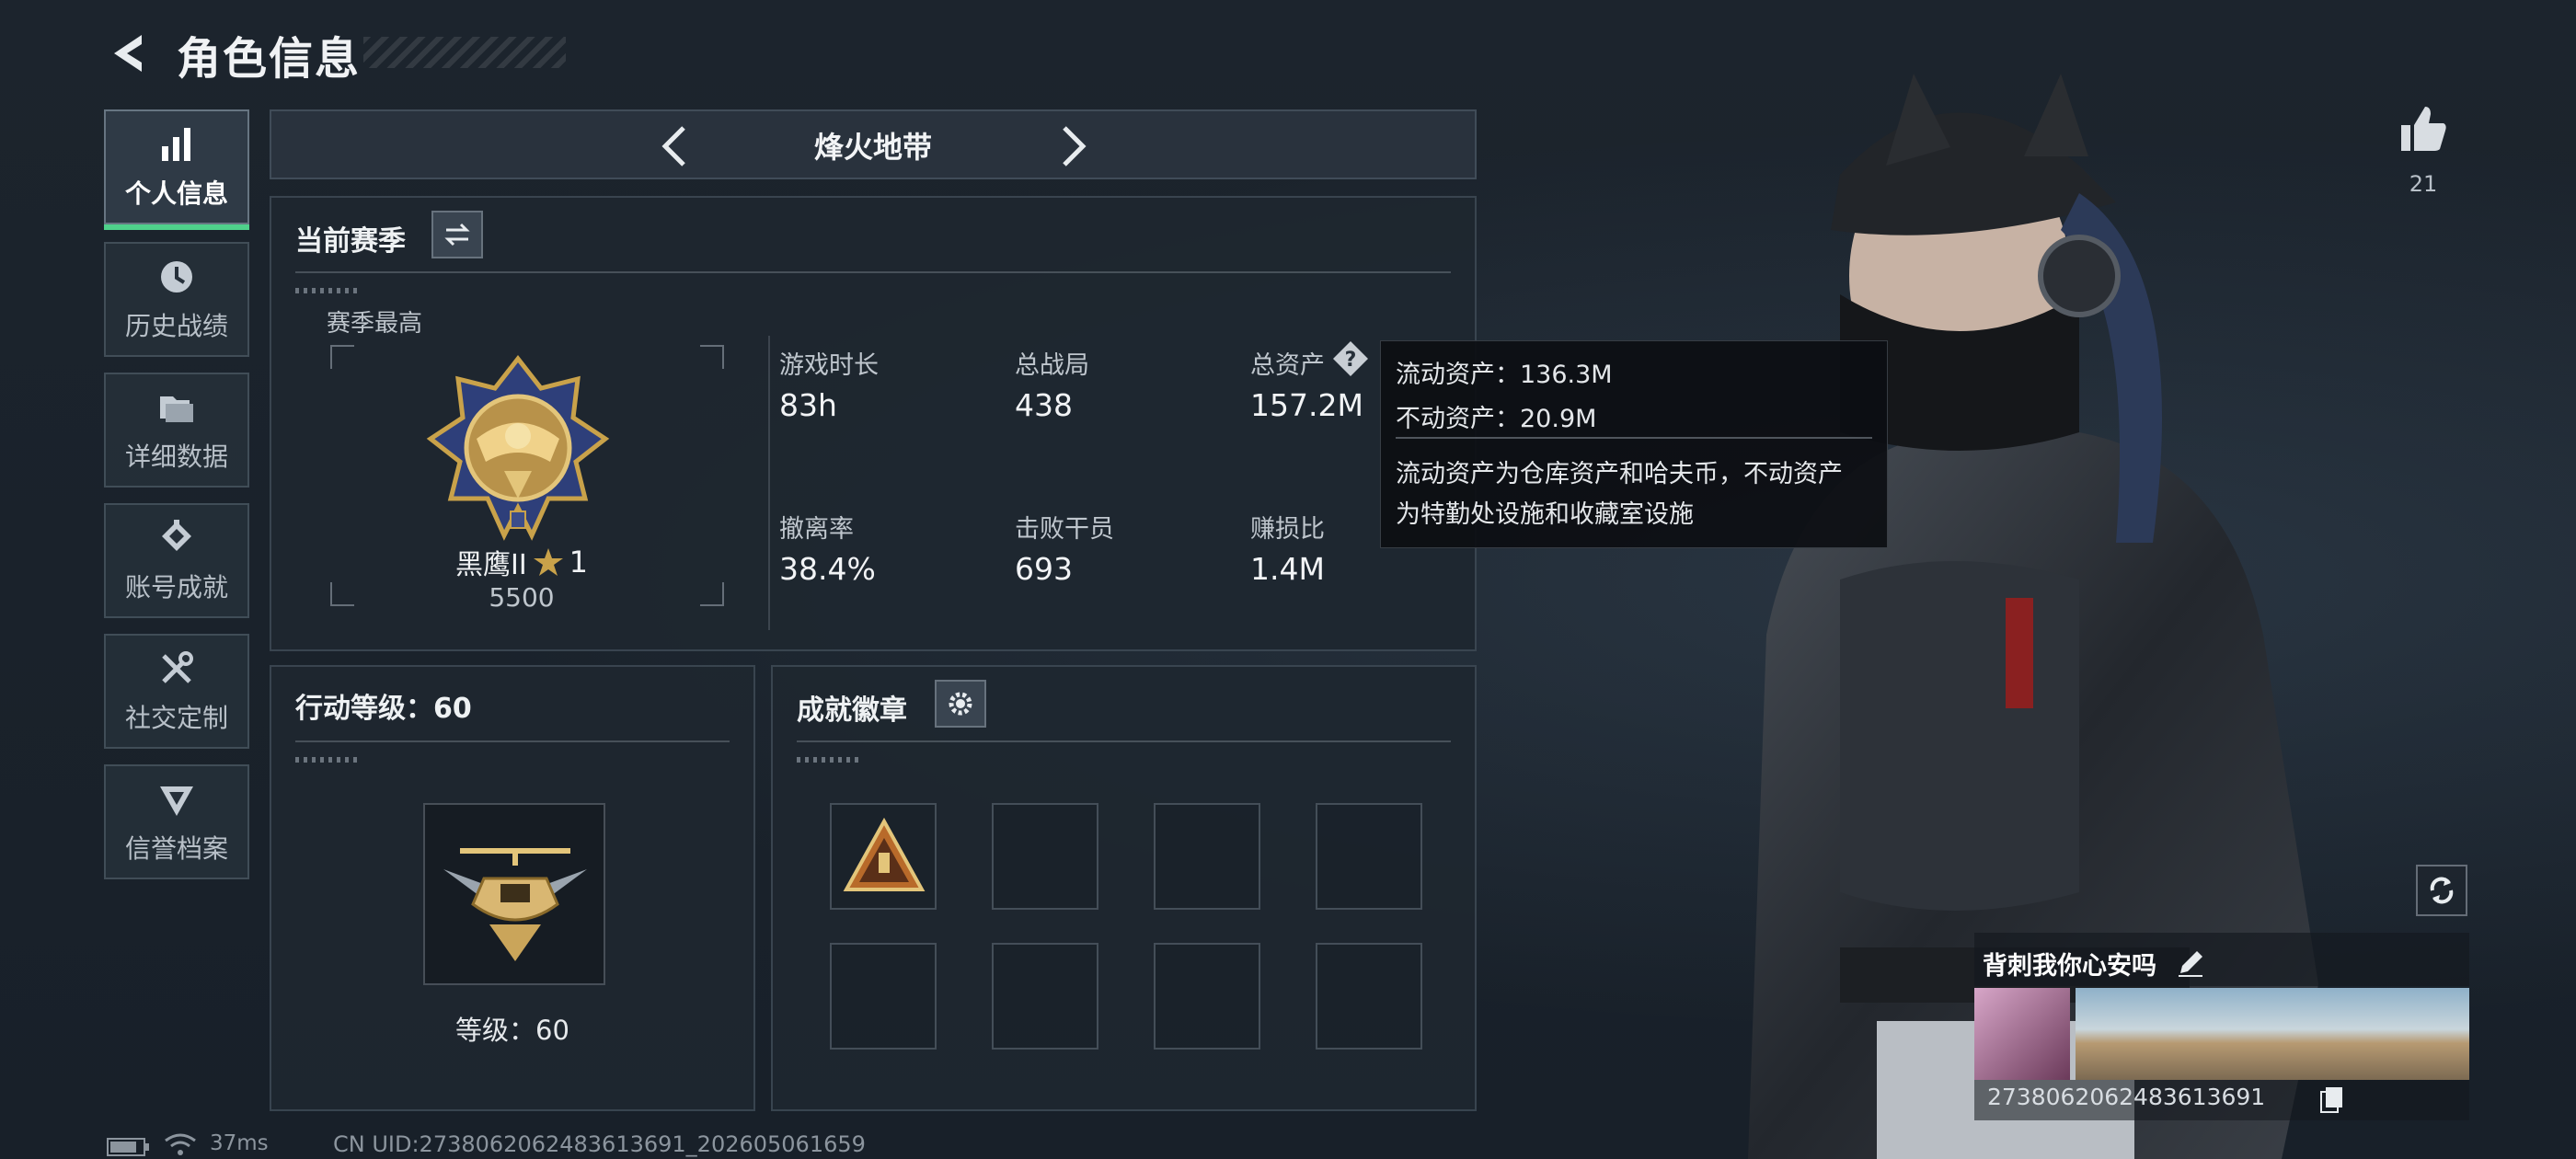 Image resolution: width=2576 pixels, height=1159 pixels. What do you see at coordinates (128, 1147) in the screenshot?
I see `battery-icon` at bounding box center [128, 1147].